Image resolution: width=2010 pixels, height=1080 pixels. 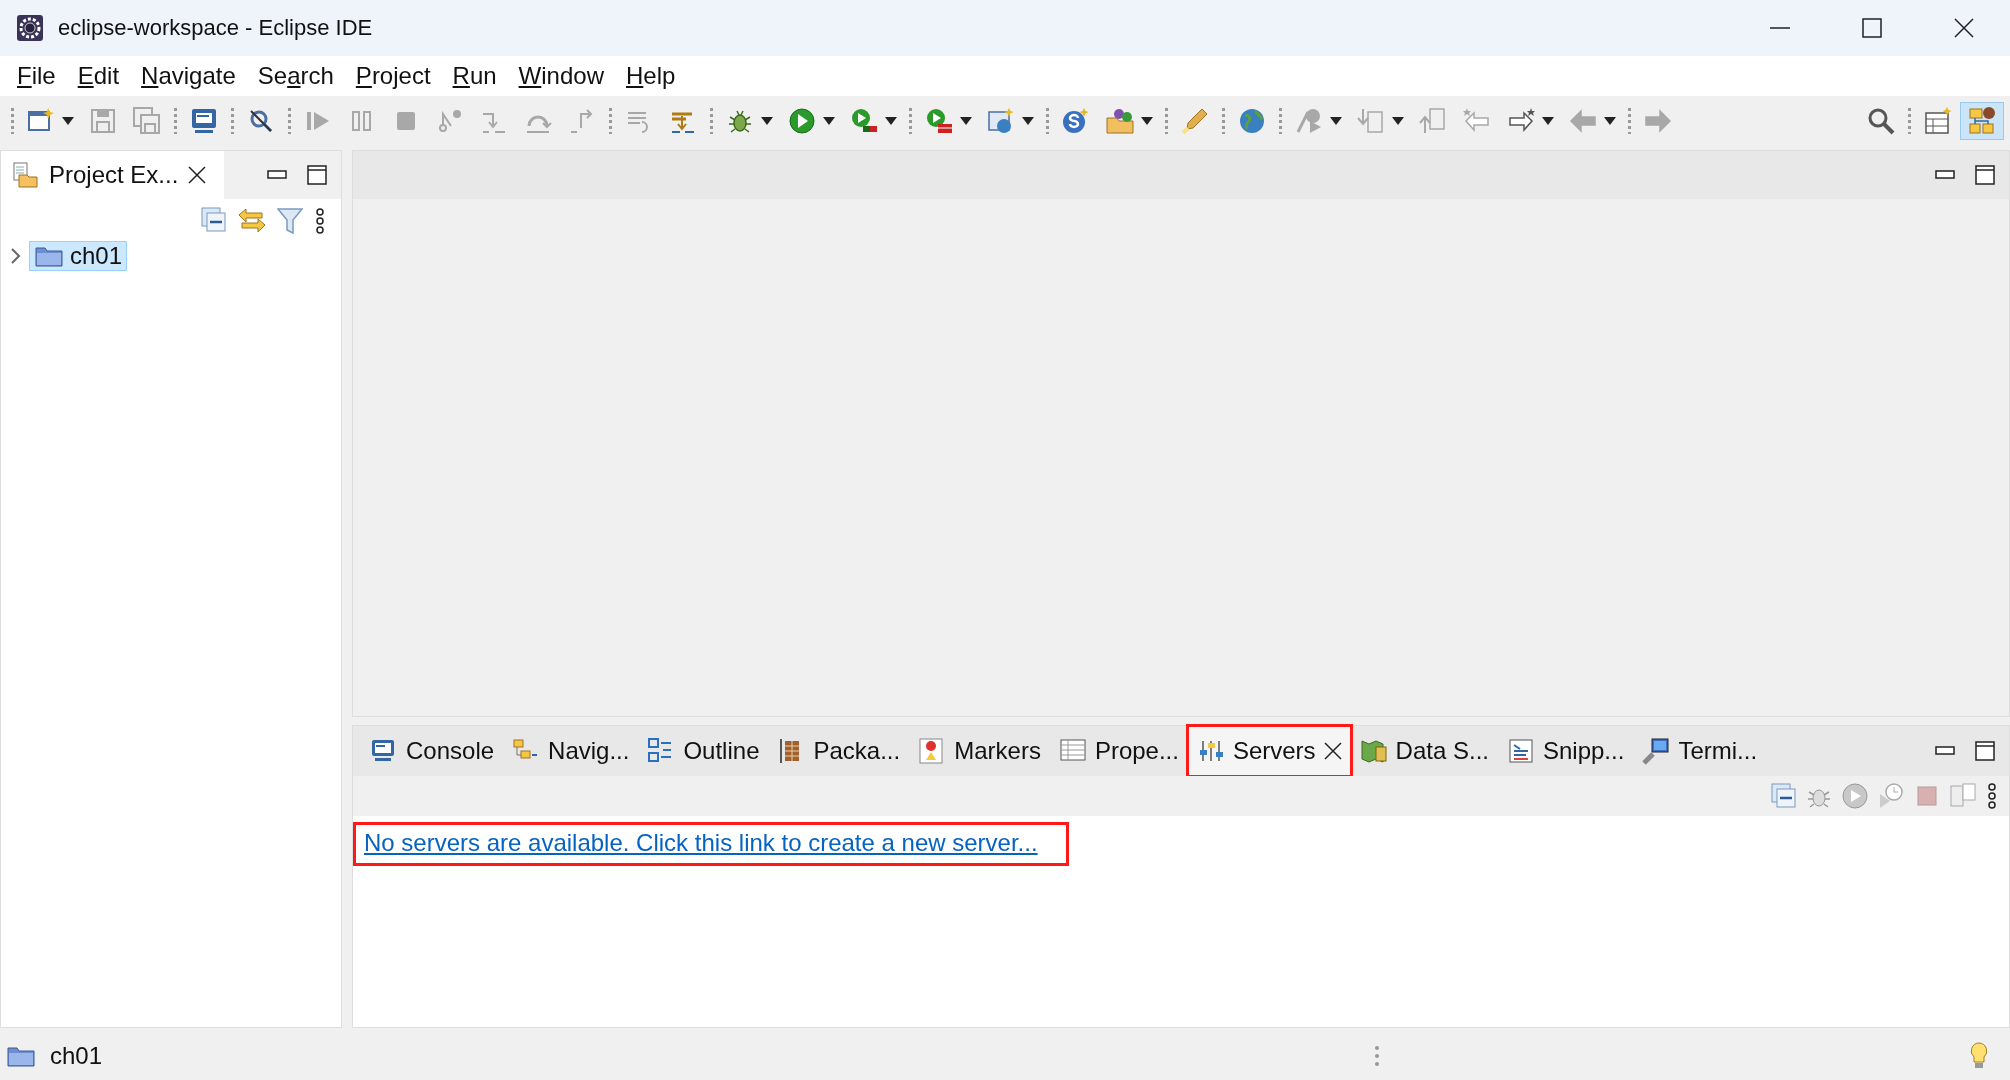 What do you see at coordinates (1252, 121) in the screenshot?
I see `globe-icon` at bounding box center [1252, 121].